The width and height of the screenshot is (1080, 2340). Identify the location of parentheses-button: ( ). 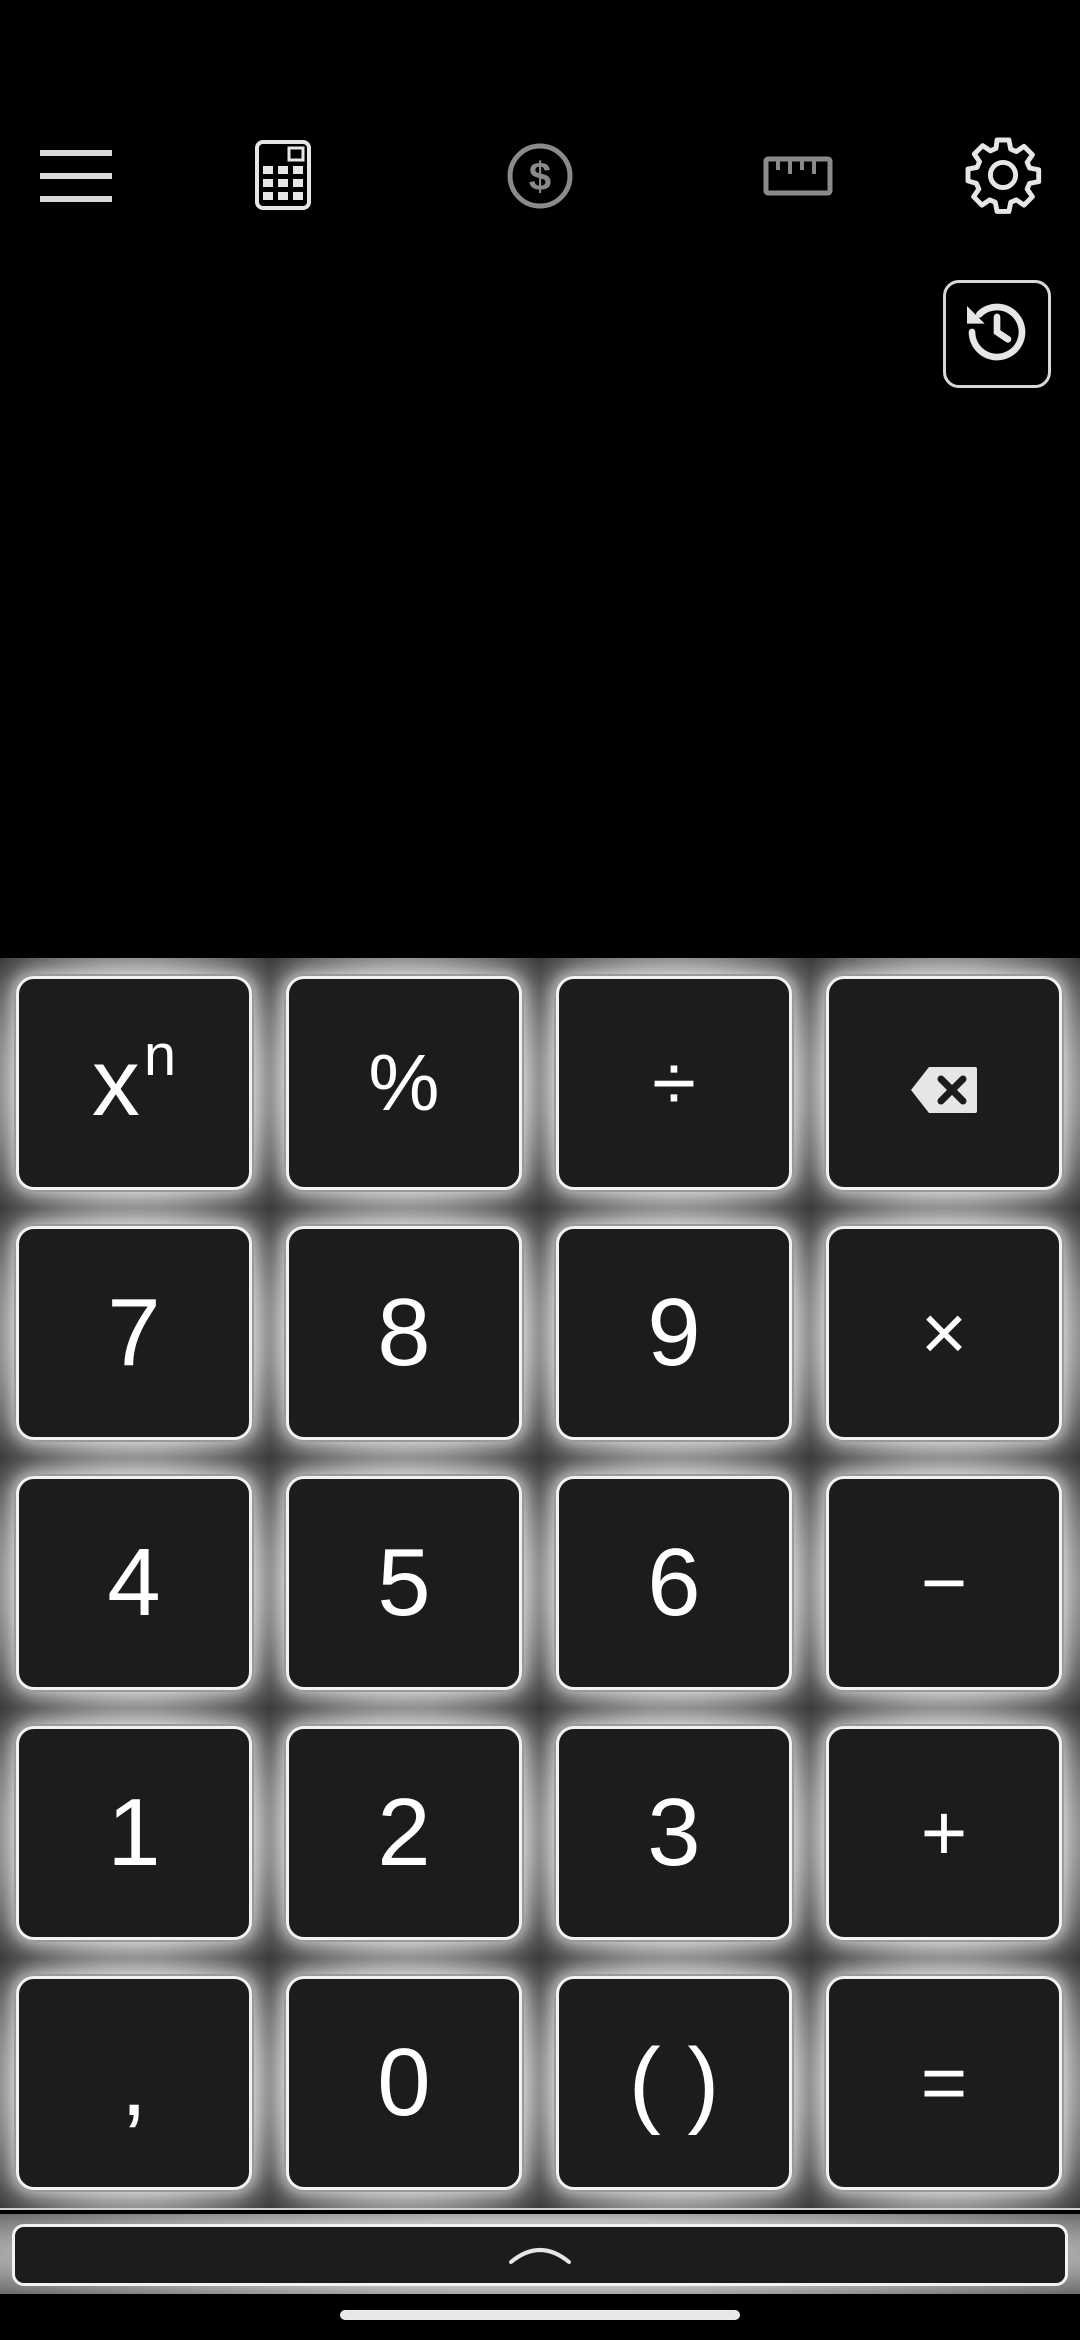
(674, 2083).